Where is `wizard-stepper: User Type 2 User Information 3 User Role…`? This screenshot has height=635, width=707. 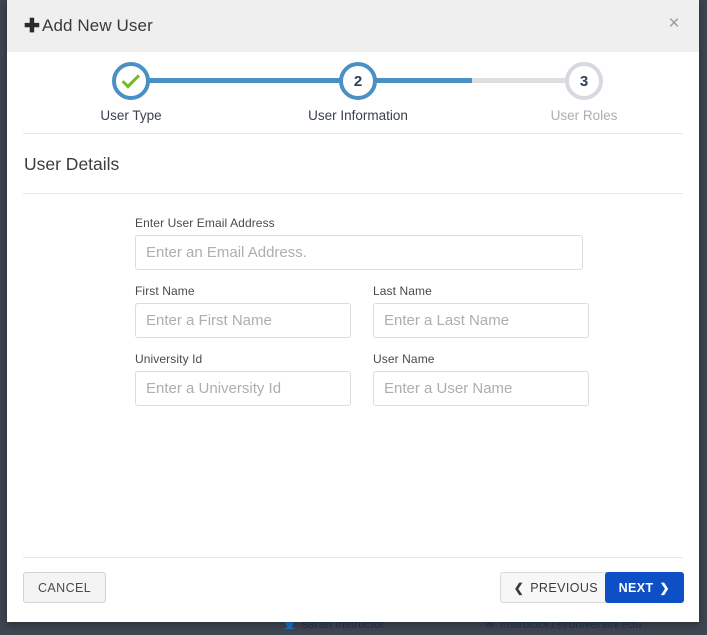 wizard-stepper: User Type 2 User Information 3 User Role… is located at coordinates (353, 92).